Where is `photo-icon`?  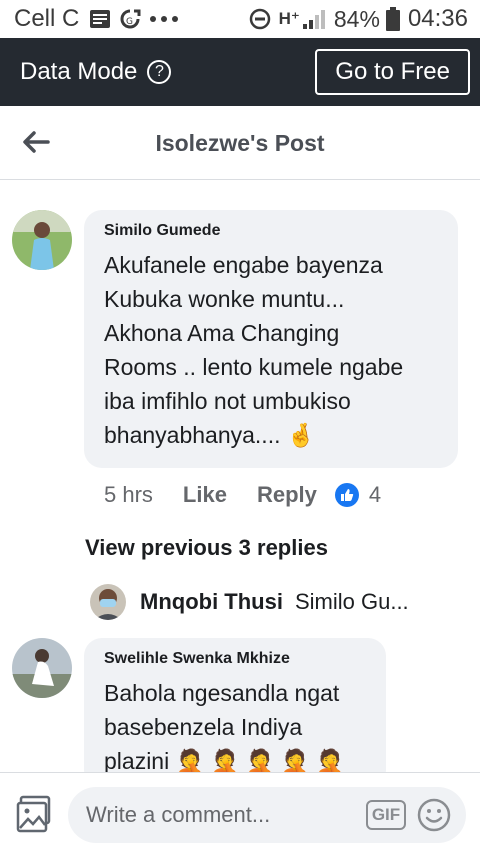
photo-icon is located at coordinates (34, 814).